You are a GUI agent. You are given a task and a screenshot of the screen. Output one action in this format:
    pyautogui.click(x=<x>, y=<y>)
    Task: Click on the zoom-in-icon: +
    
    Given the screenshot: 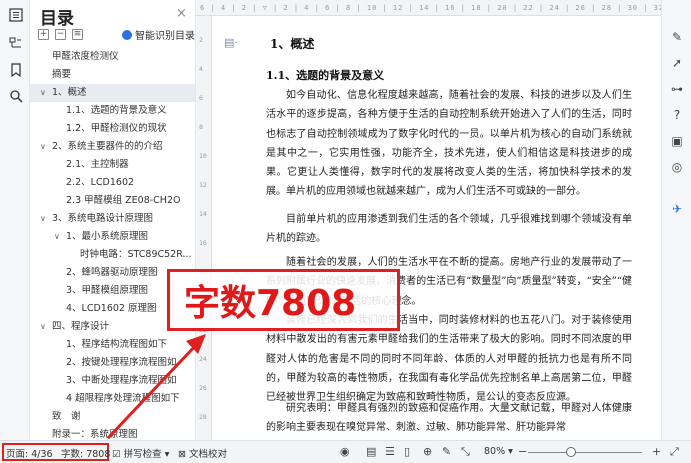 What is the action you would take?
    pyautogui.click(x=656, y=451)
    